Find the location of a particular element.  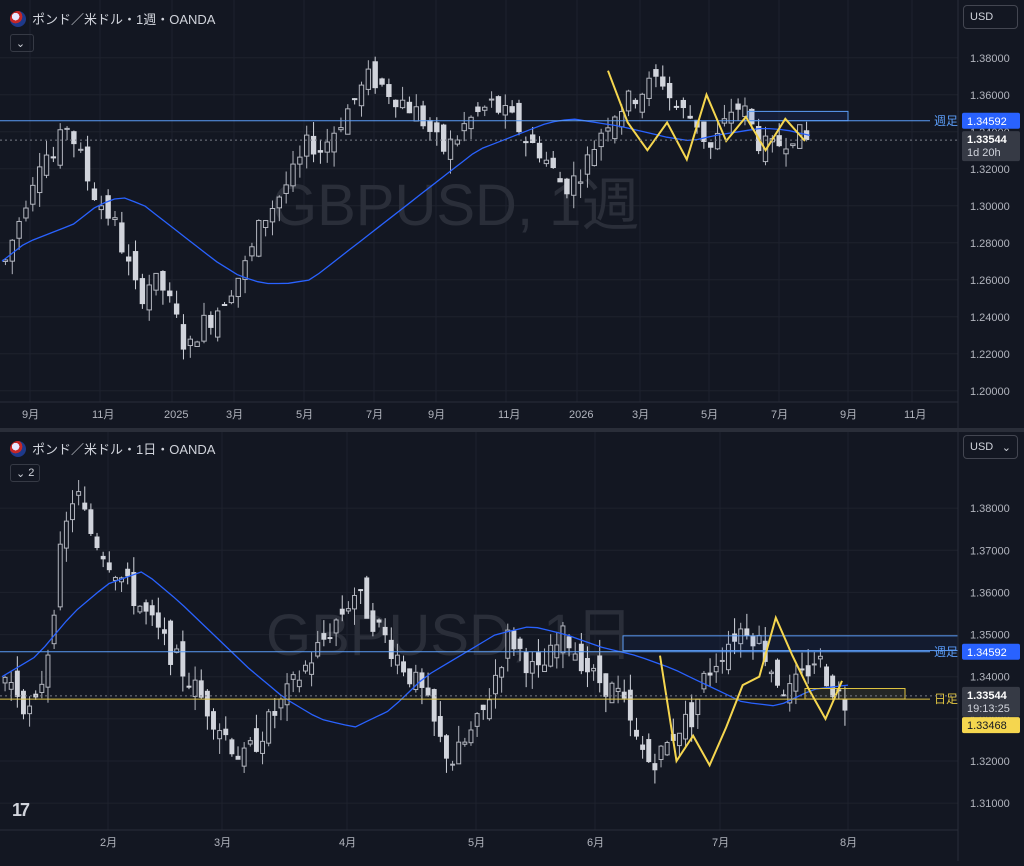

weekly-last-price-text: 1.33544 is located at coordinates (987, 140).